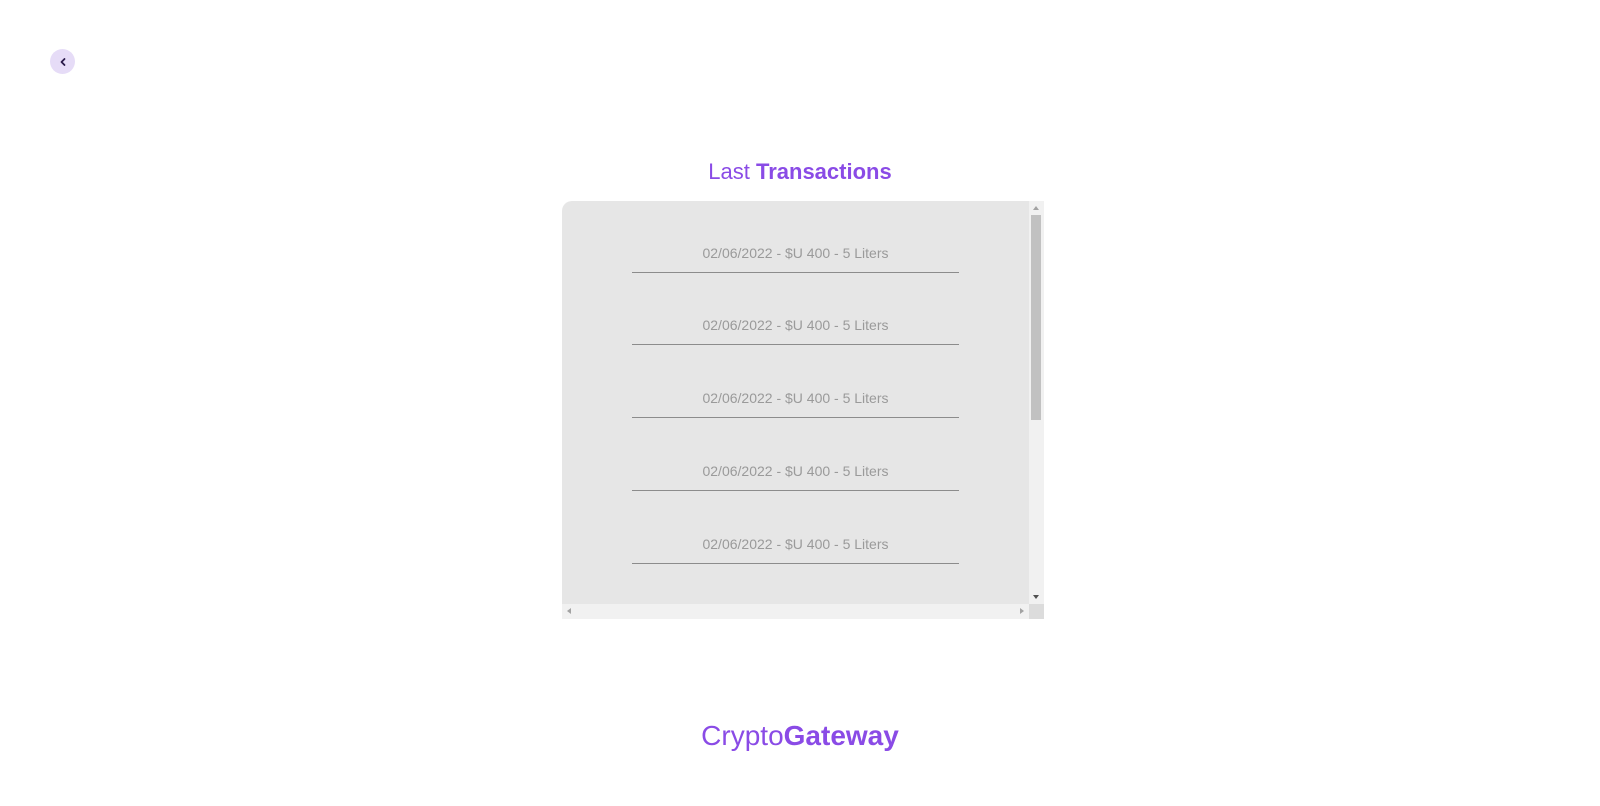  Describe the element at coordinates (1036, 611) in the screenshot. I see `scrollbar-corner` at that location.